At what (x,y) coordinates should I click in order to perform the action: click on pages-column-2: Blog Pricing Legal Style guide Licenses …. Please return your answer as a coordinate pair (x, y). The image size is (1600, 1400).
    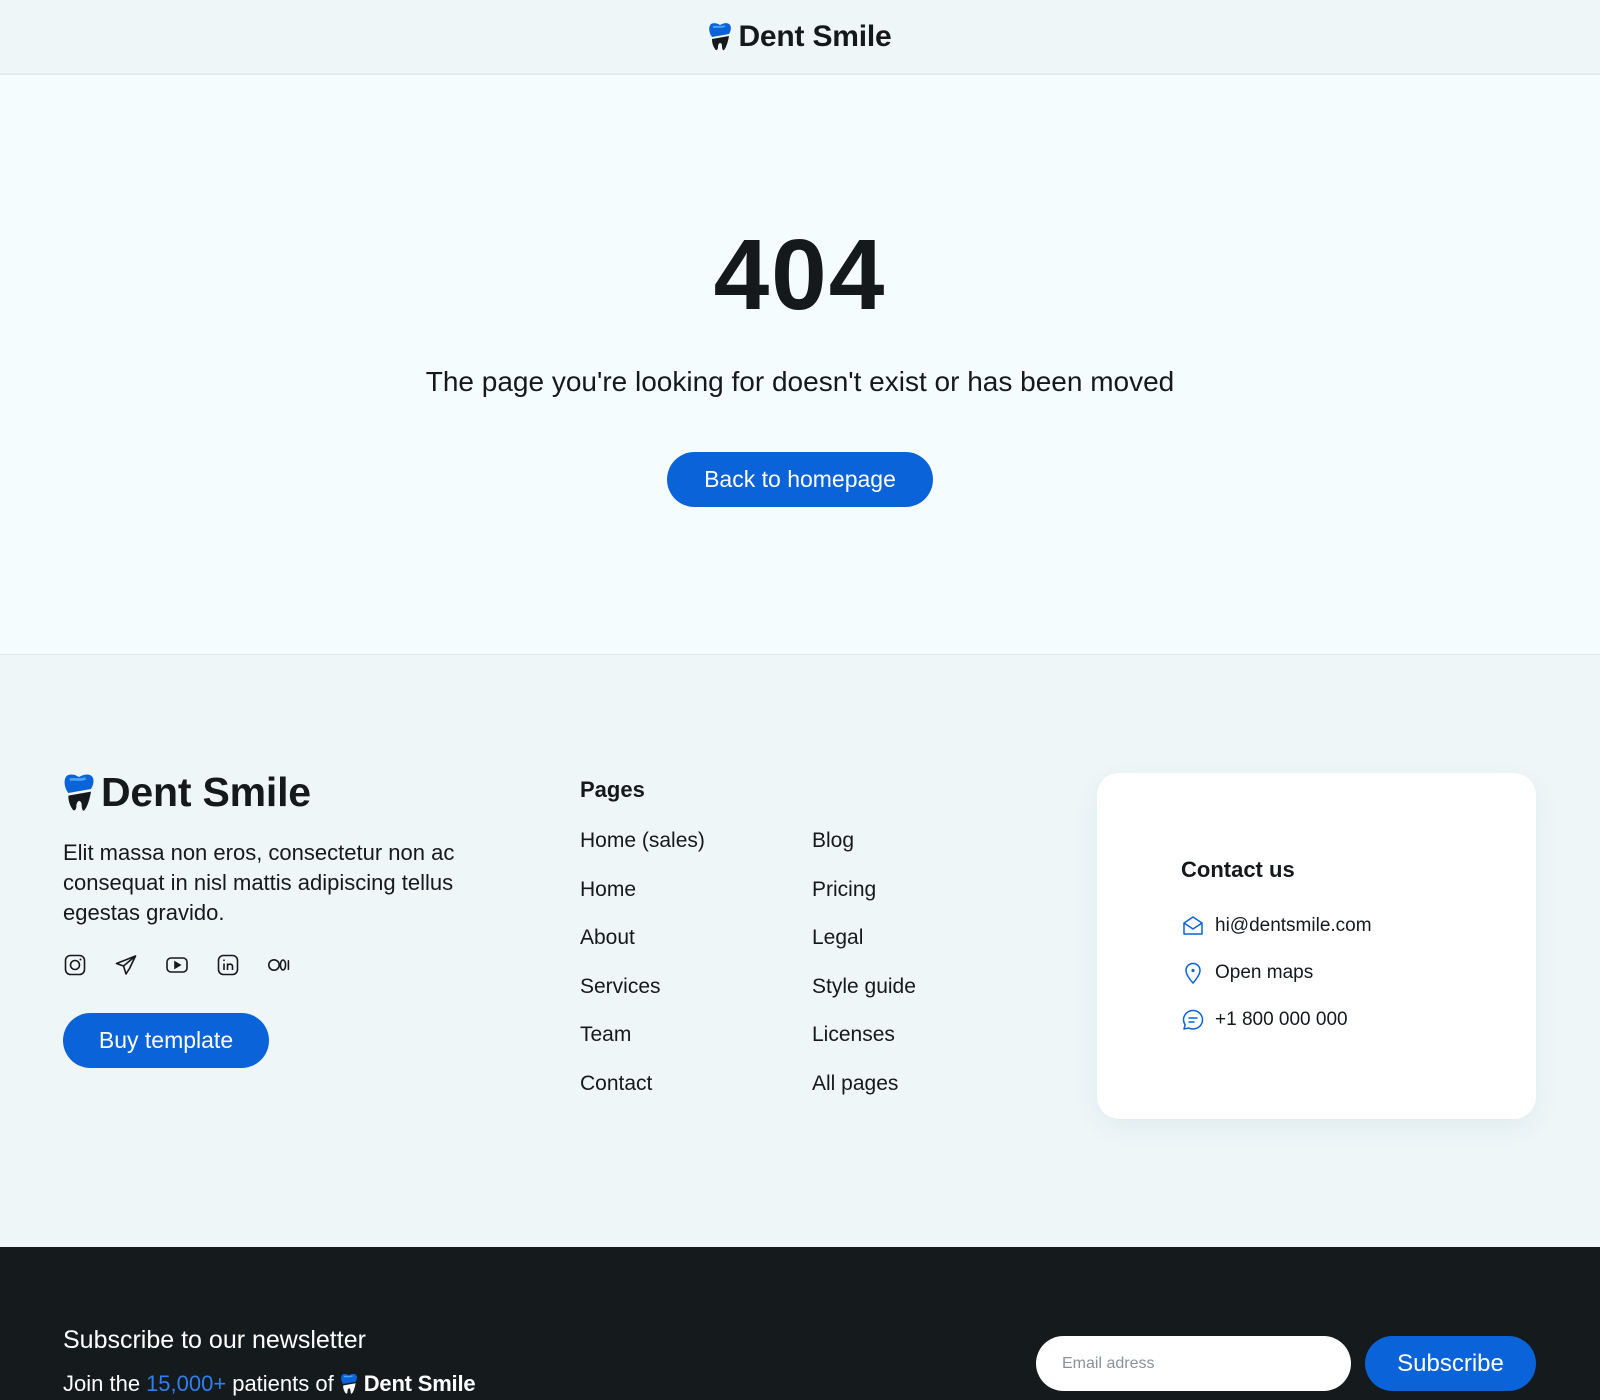
    Looking at the image, I should click on (864, 969).